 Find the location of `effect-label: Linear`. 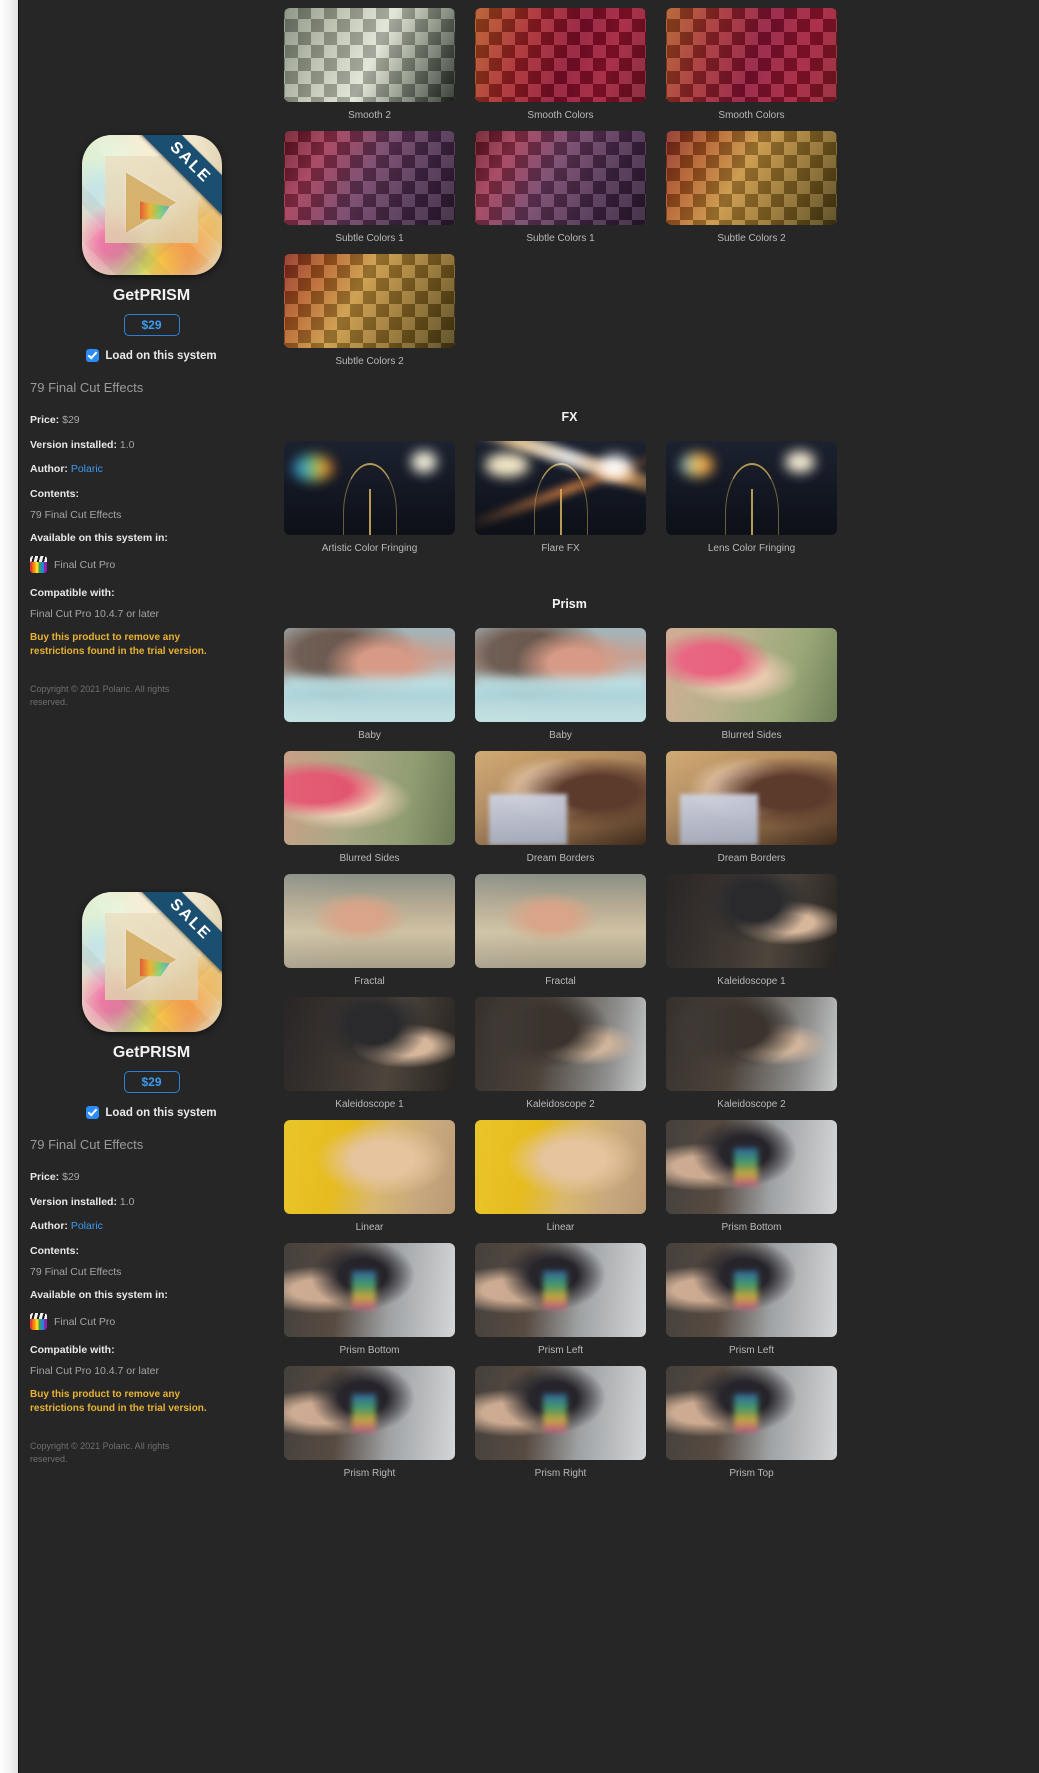

effect-label: Linear is located at coordinates (560, 1227).